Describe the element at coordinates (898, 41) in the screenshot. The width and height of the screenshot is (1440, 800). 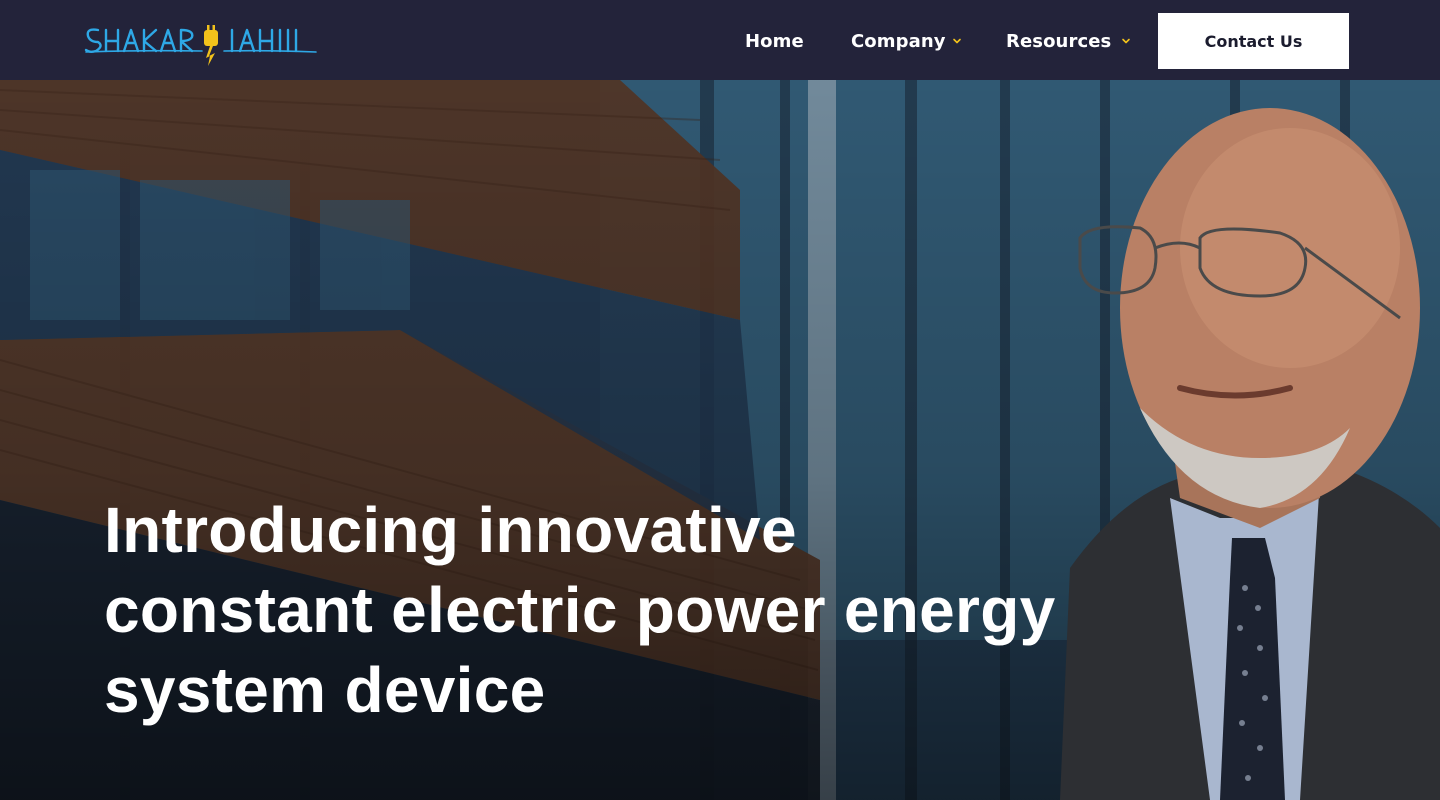
I see `nav-company-label: Company` at that location.